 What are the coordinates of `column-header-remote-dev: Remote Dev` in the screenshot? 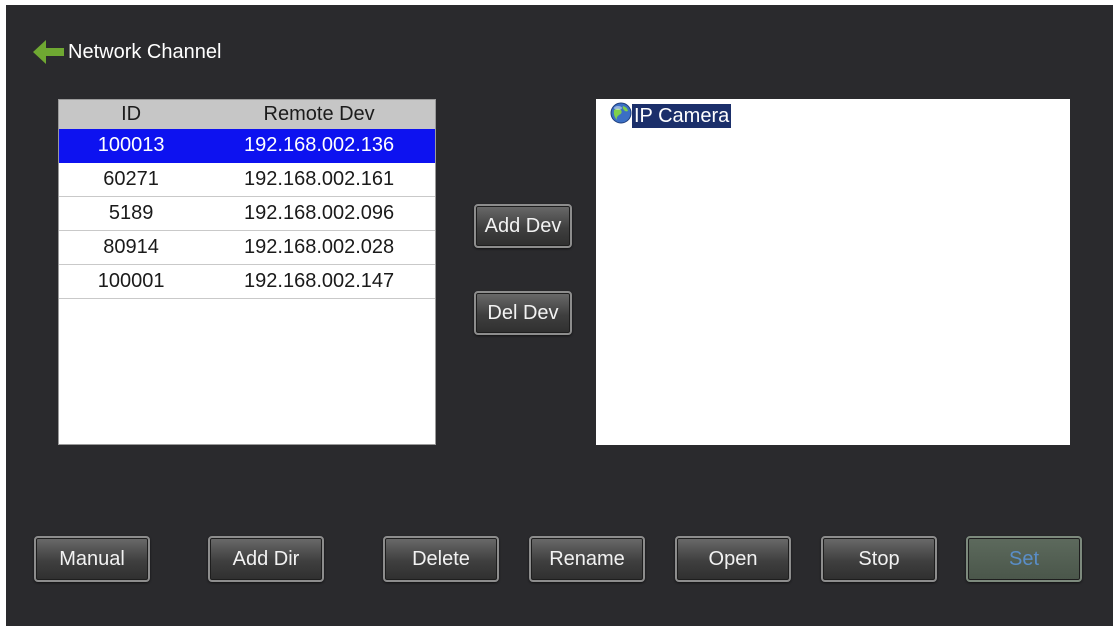 It's located at (319, 114).